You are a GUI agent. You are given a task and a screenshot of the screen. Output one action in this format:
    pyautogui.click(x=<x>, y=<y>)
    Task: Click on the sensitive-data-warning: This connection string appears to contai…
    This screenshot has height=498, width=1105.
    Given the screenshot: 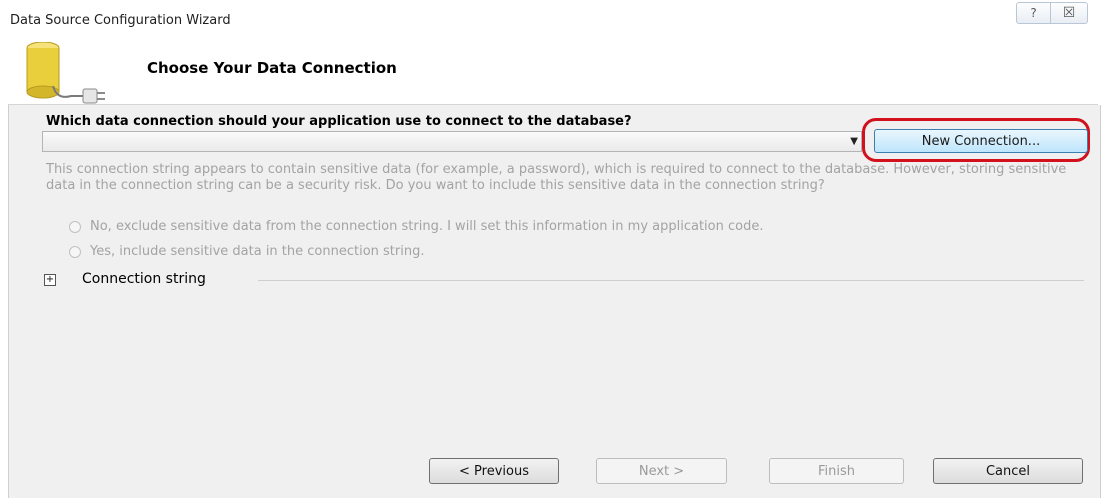 What is the action you would take?
    pyautogui.click(x=556, y=177)
    